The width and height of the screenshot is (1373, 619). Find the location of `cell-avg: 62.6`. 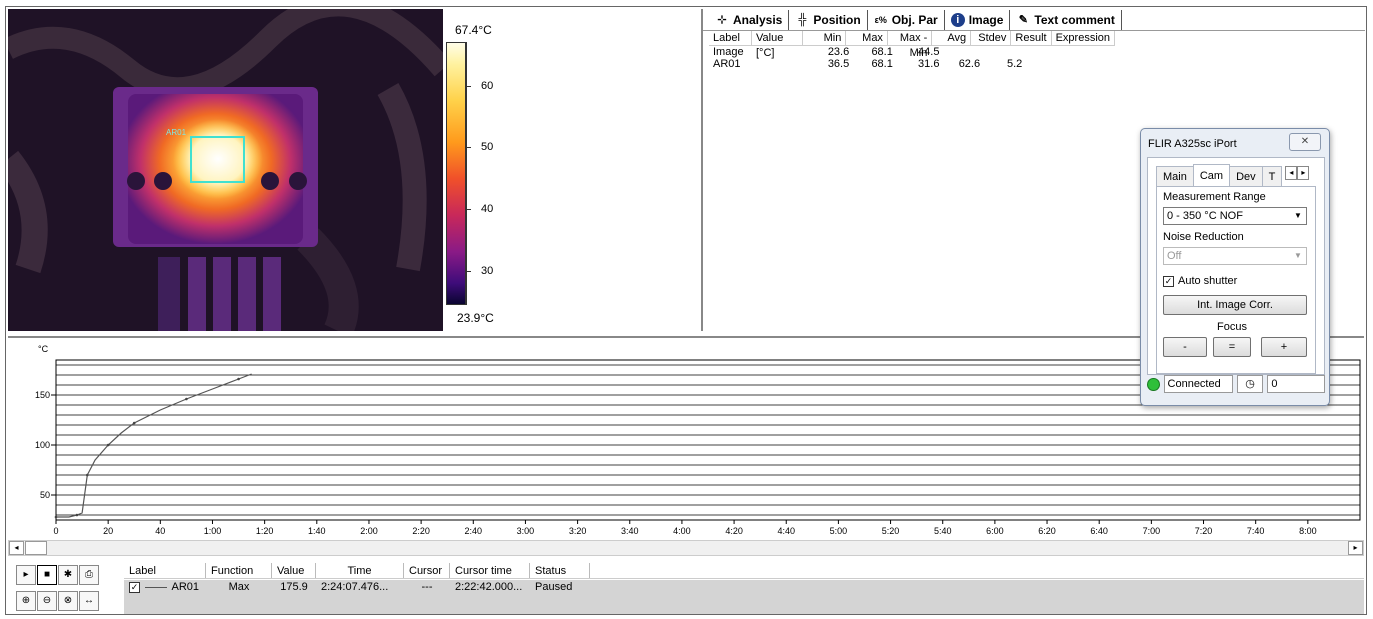

cell-avg: 62.6 is located at coordinates (969, 64).